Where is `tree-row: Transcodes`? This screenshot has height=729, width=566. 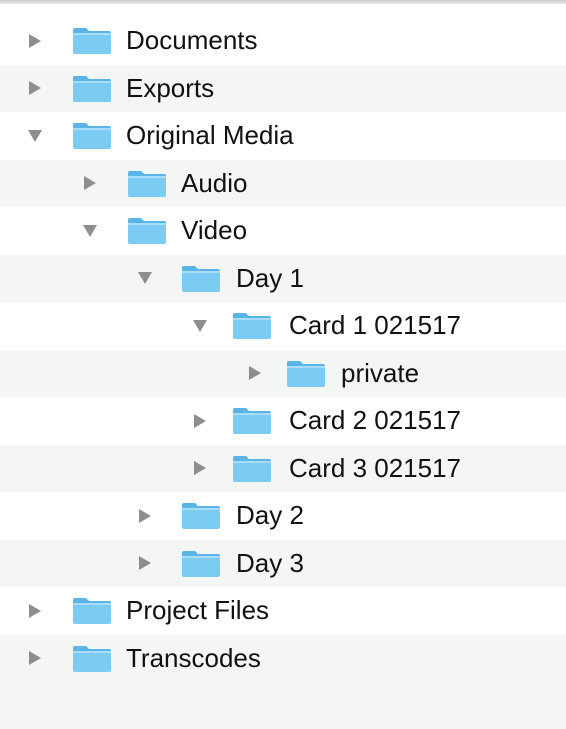
tree-row: Transcodes is located at coordinates (283, 658).